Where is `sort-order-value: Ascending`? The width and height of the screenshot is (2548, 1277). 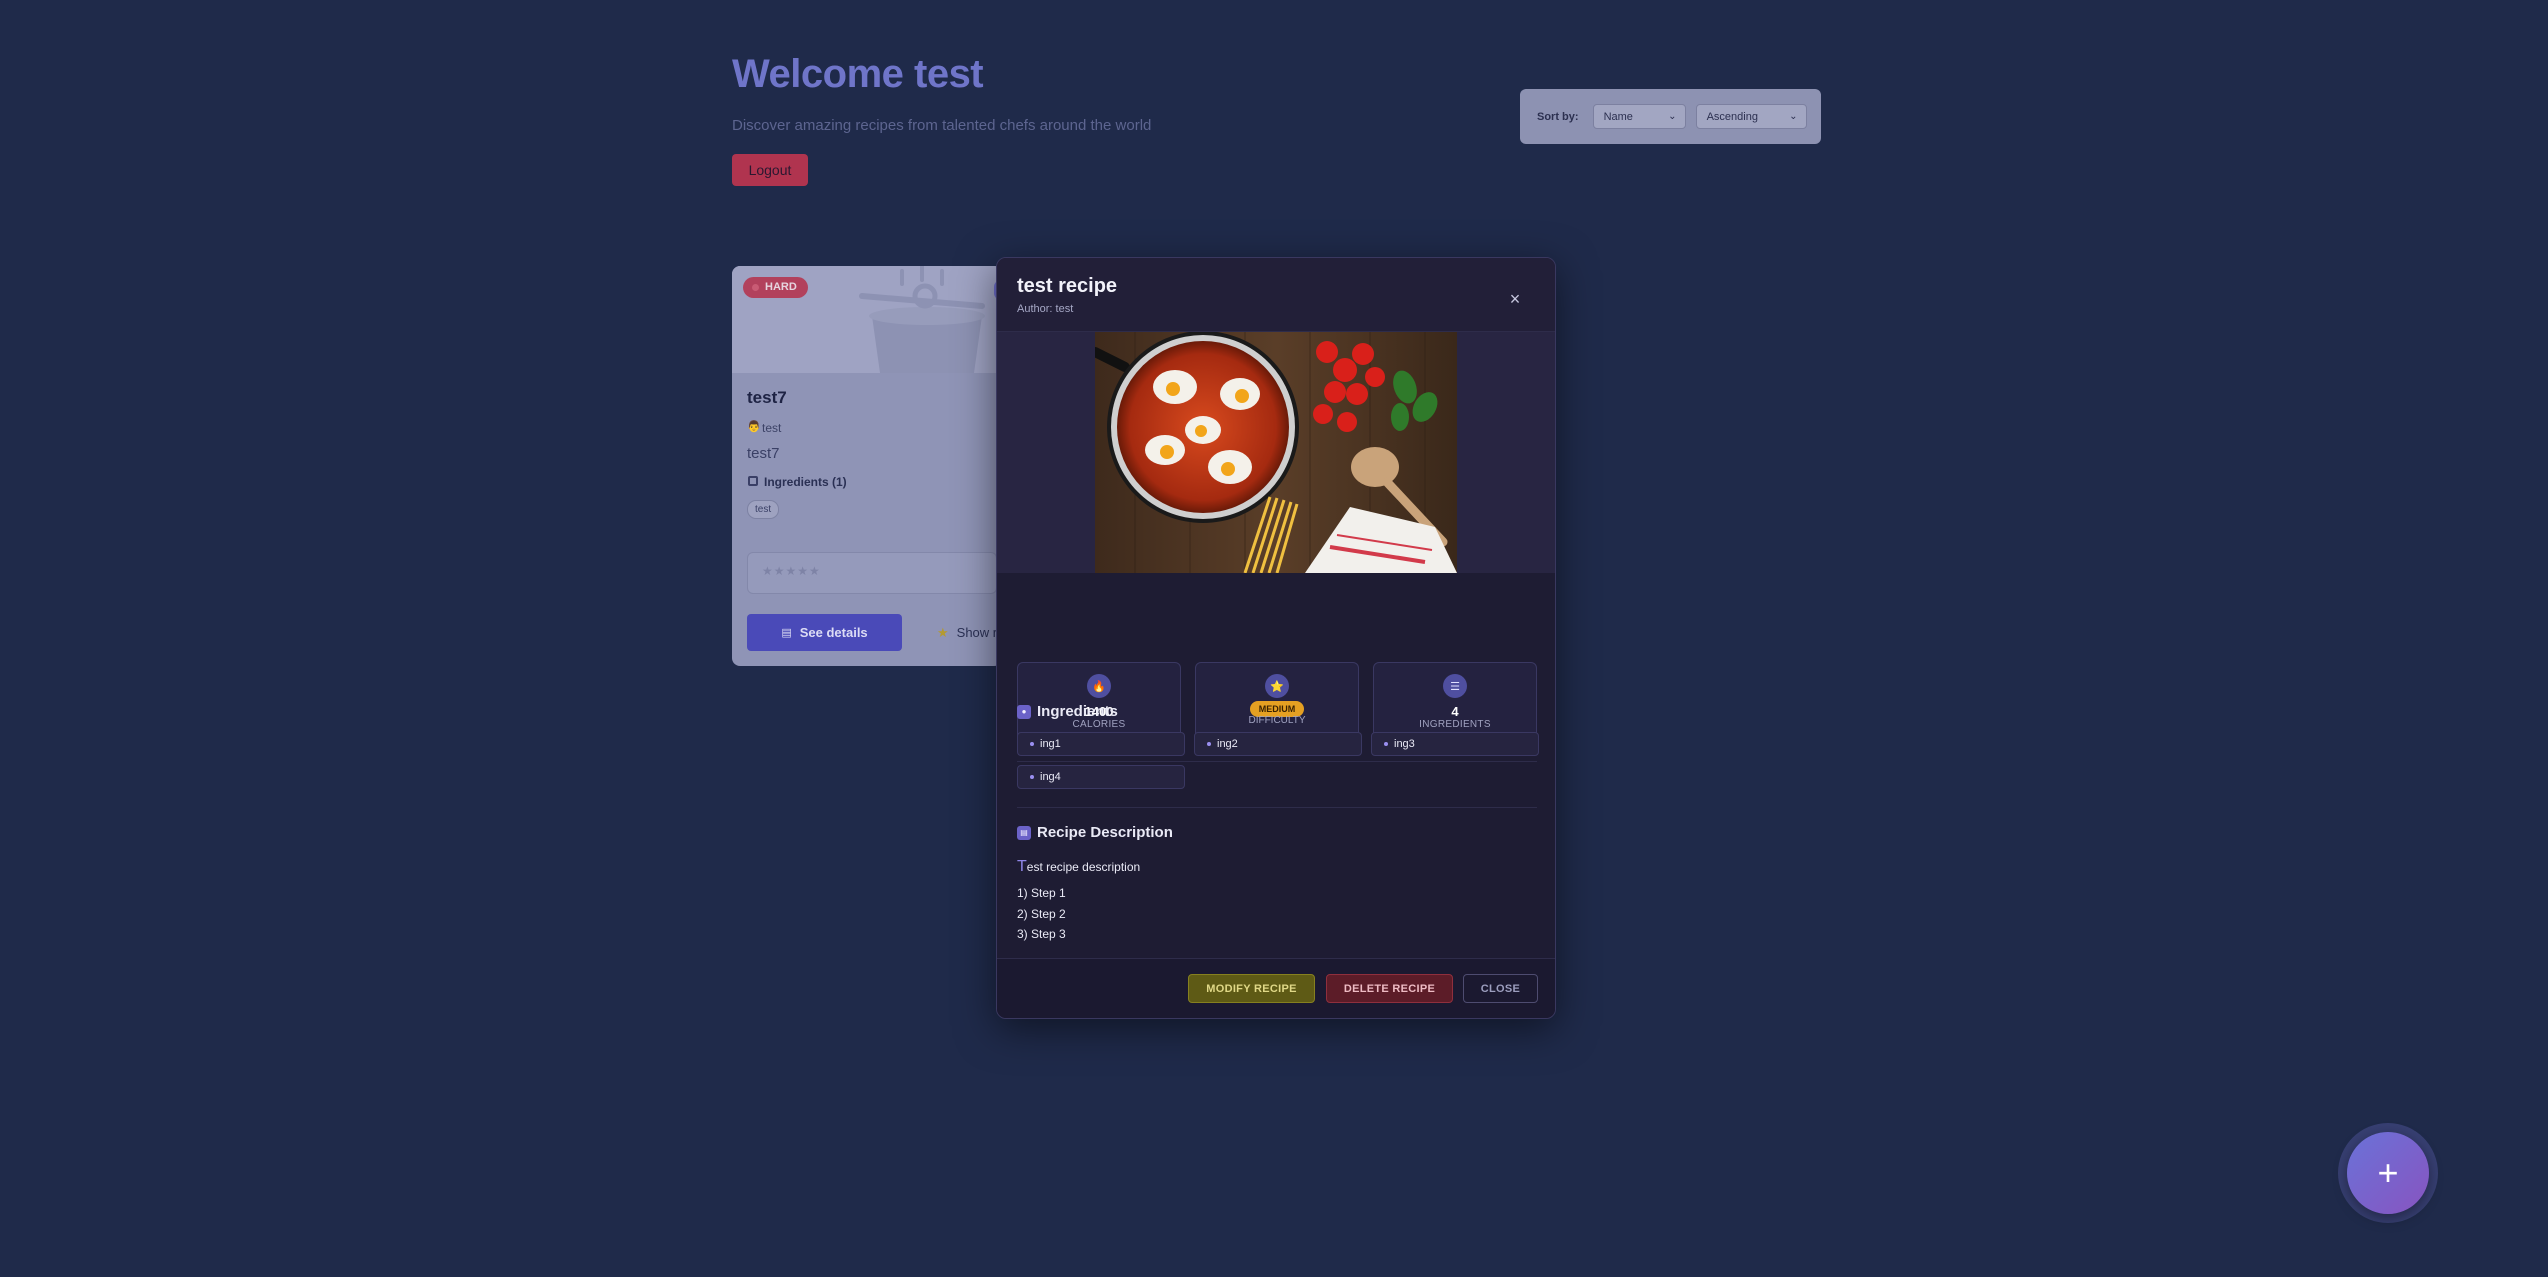 sort-order-value: Ascending is located at coordinates (1732, 116).